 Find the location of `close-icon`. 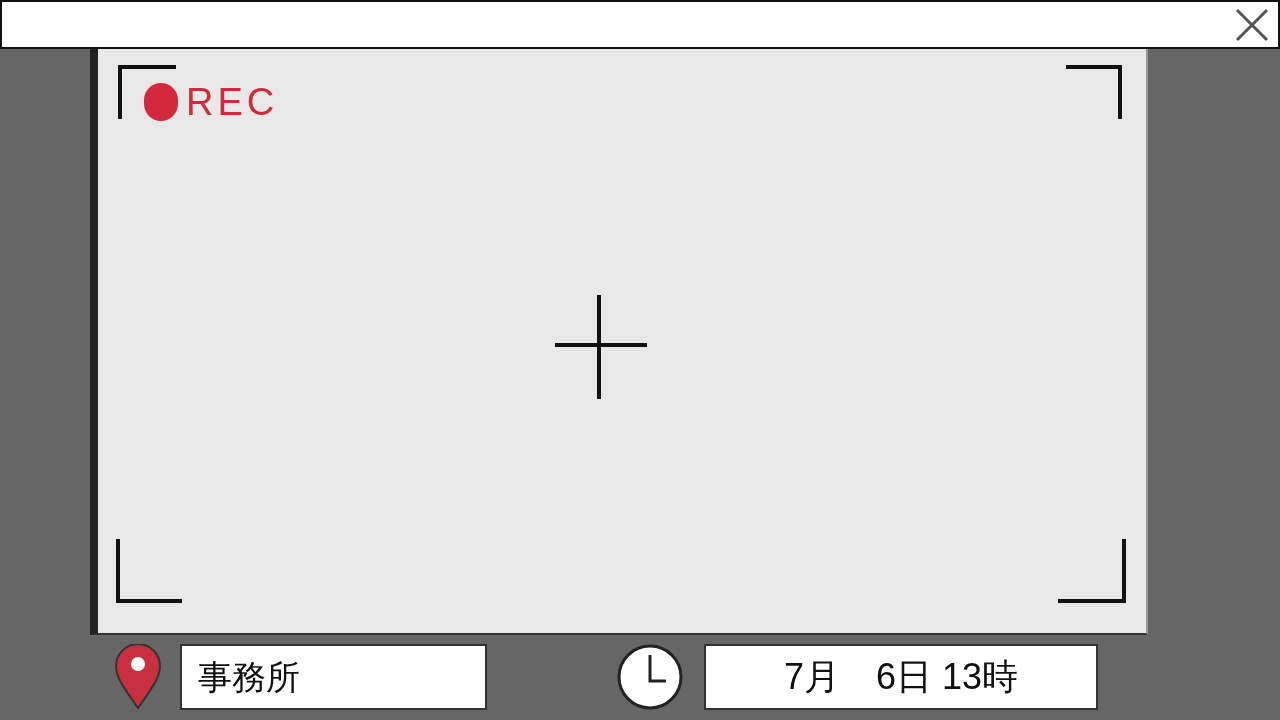

close-icon is located at coordinates (1252, 24).